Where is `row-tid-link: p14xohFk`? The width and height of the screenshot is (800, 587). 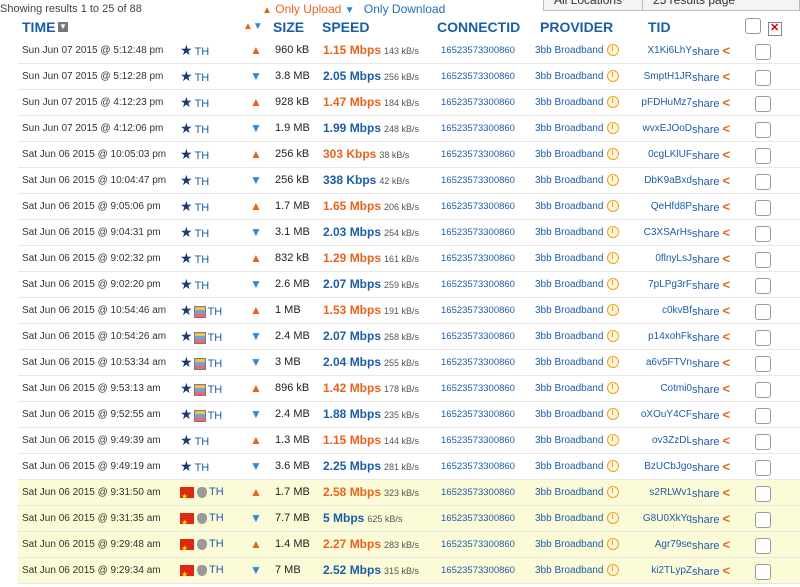
row-tid-link: p14xohFk is located at coordinates (662, 336).